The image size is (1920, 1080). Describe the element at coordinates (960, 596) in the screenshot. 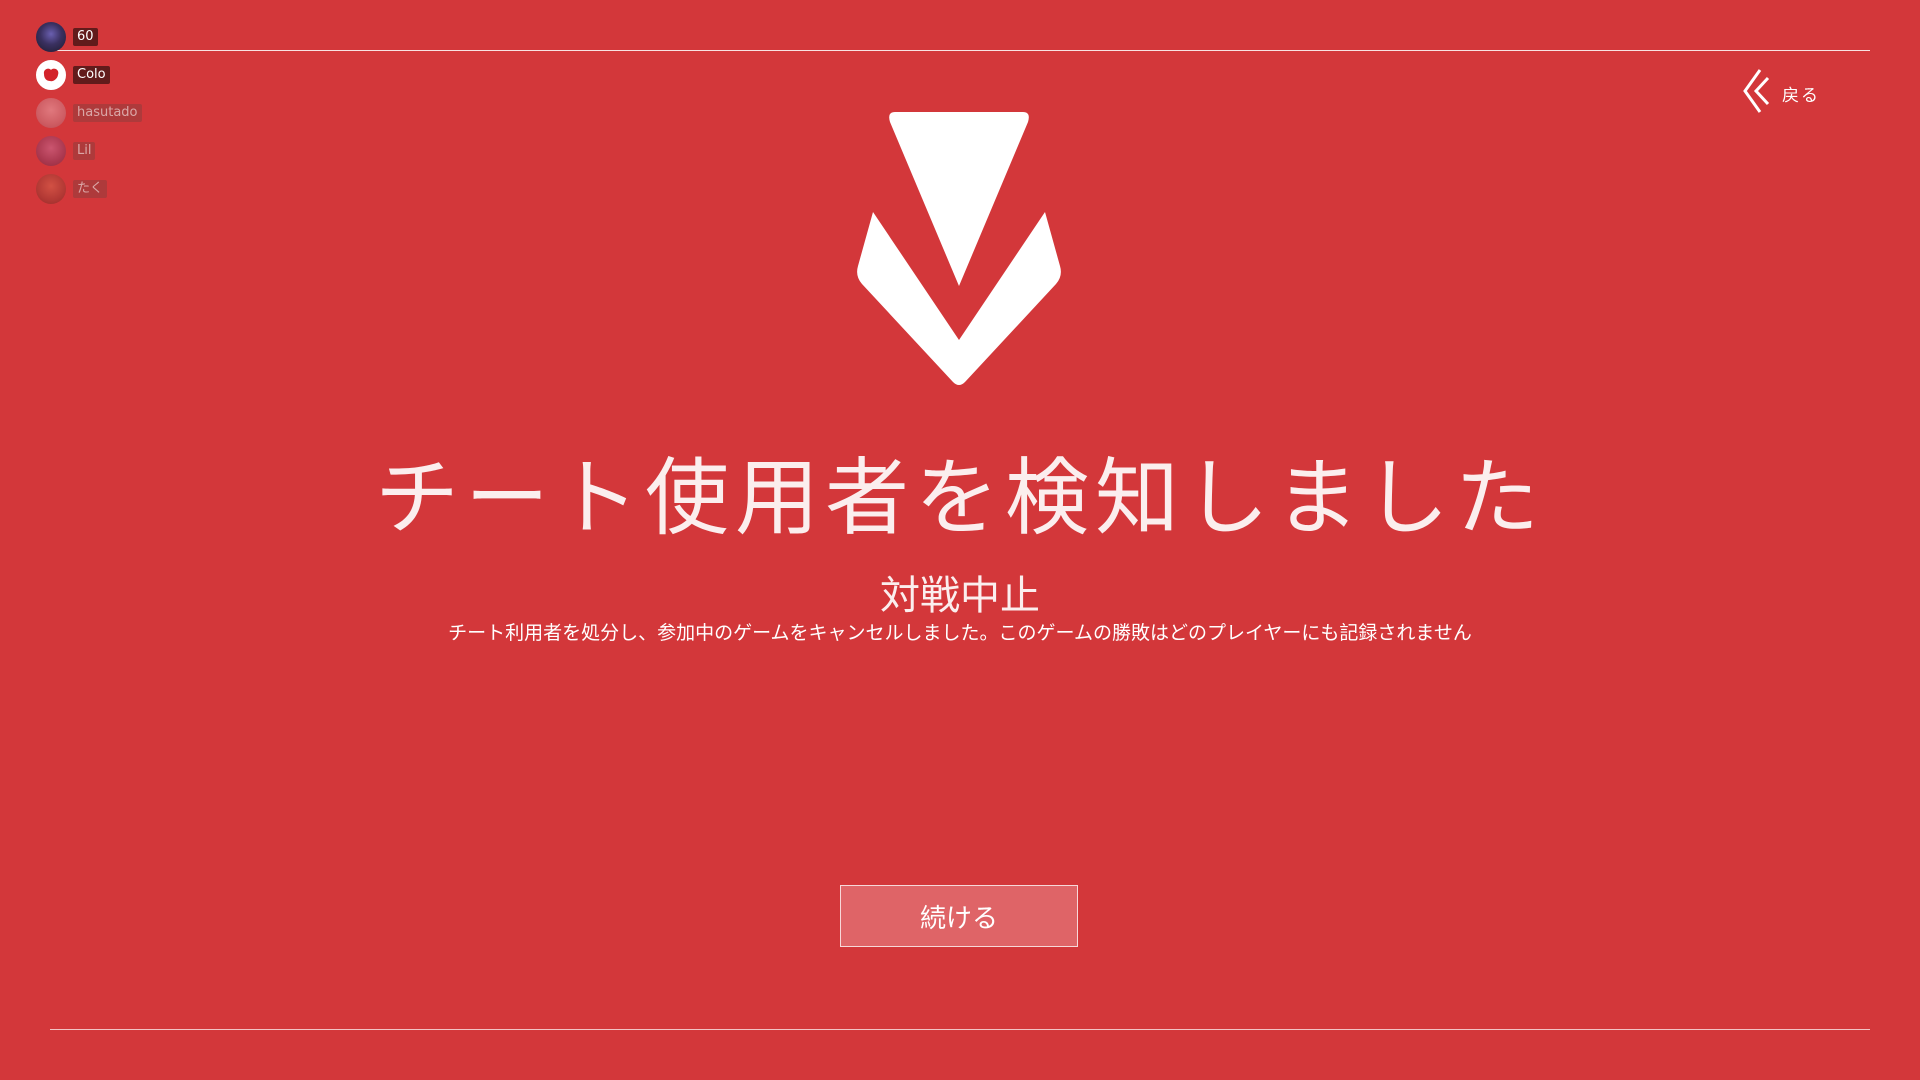

I see `page-subtitle: 対戦中止` at that location.